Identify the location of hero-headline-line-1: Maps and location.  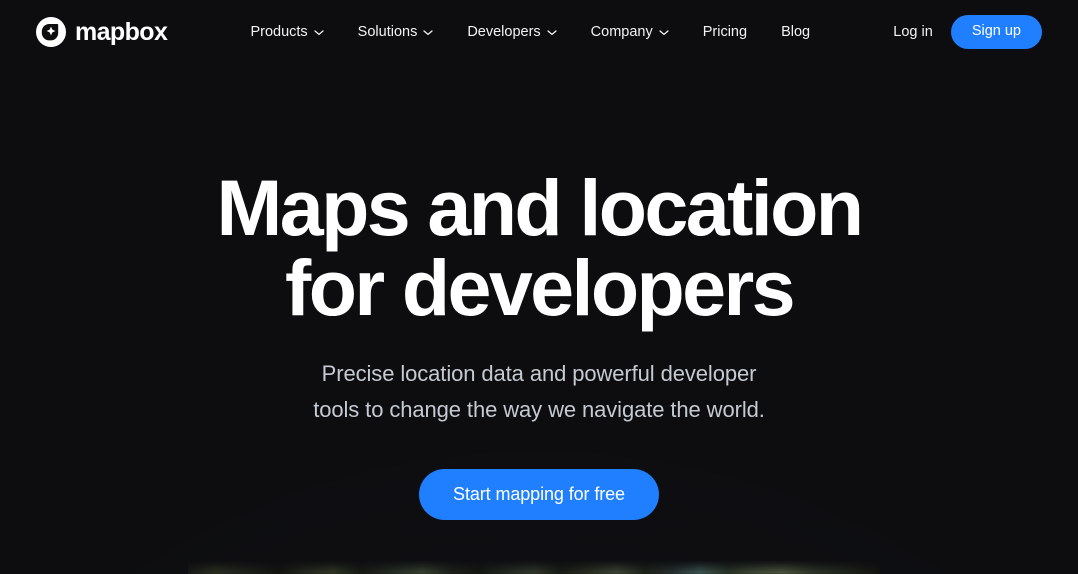
(540, 207).